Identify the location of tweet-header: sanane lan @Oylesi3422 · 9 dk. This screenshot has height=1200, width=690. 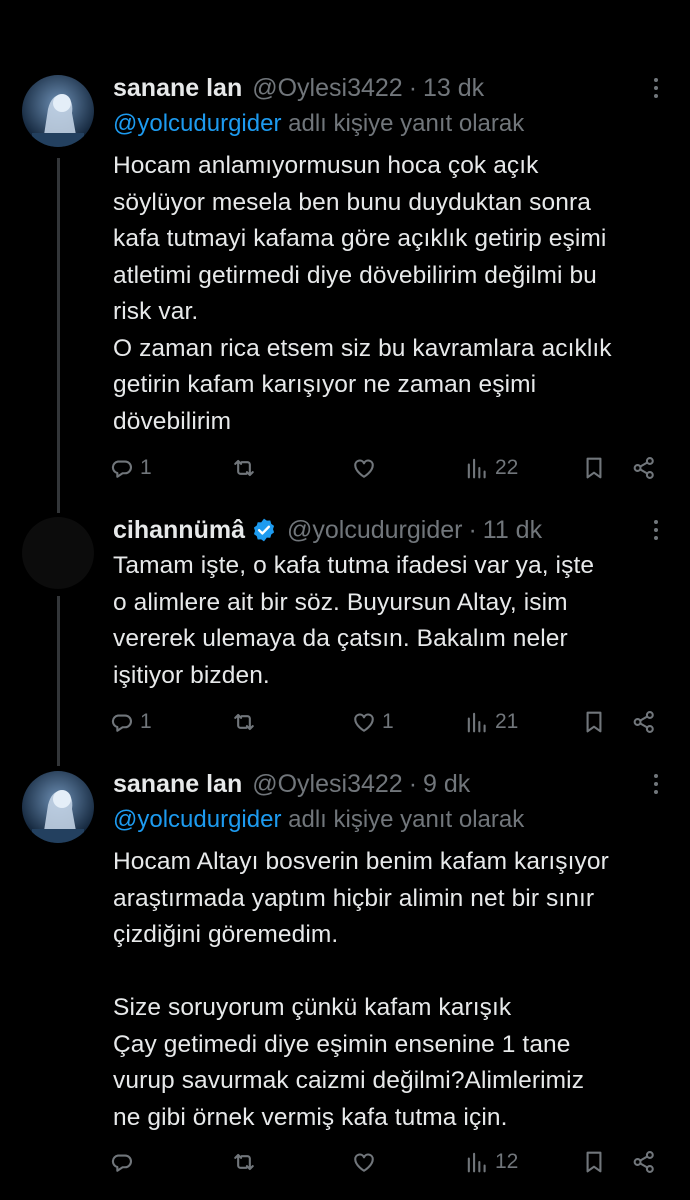
(391, 784).